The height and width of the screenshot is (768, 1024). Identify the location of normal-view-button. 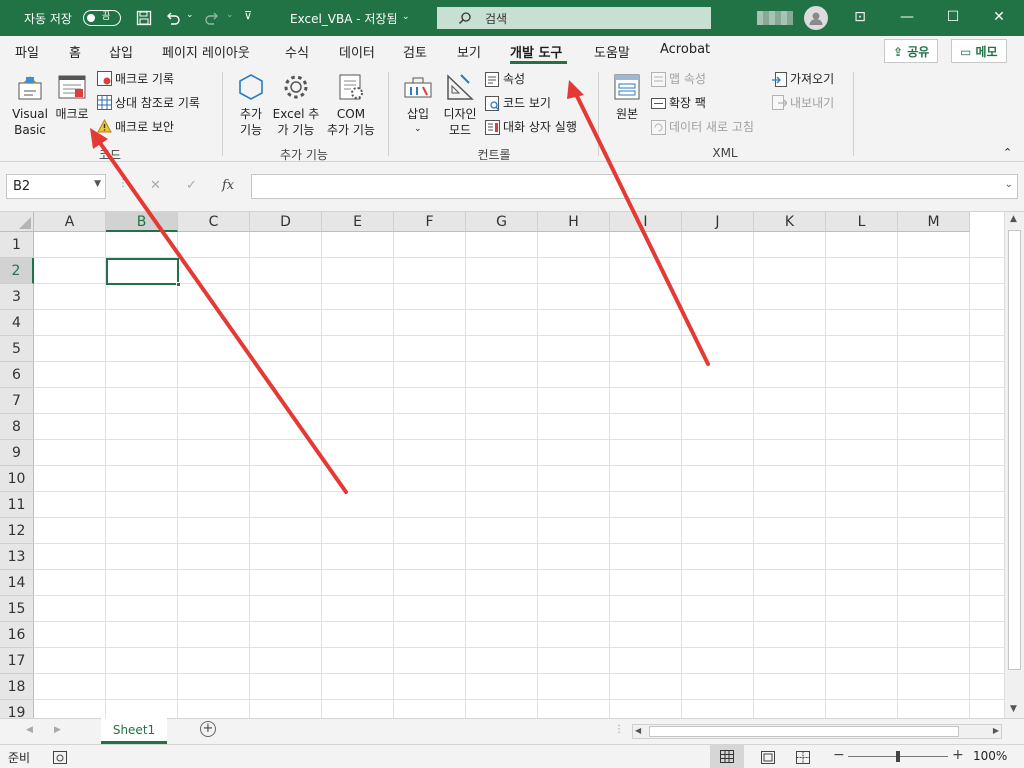
(727, 756).